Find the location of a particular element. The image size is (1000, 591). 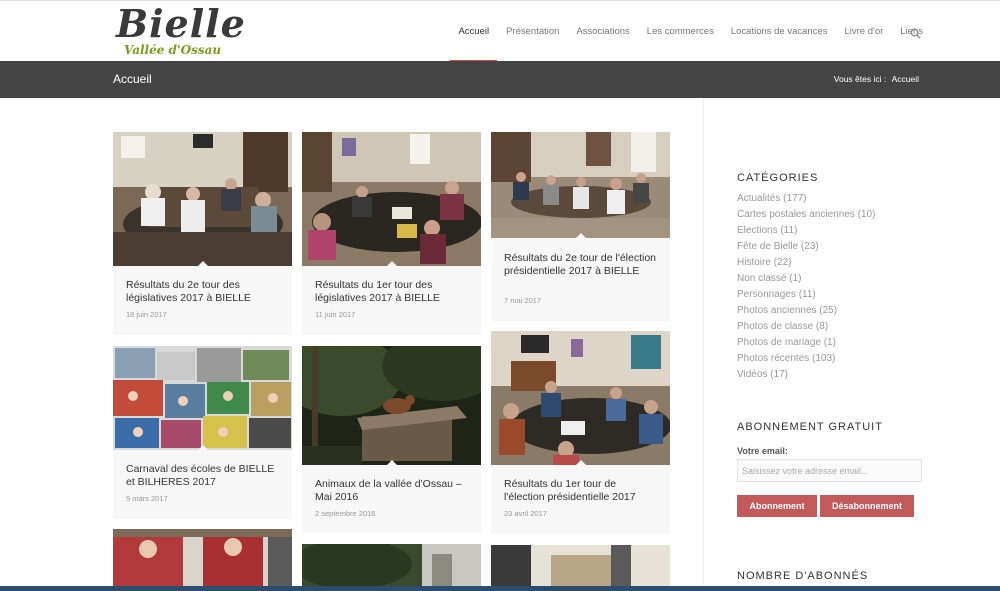

logo-subtitle: Vallée d'Ossau is located at coordinates (173, 50).